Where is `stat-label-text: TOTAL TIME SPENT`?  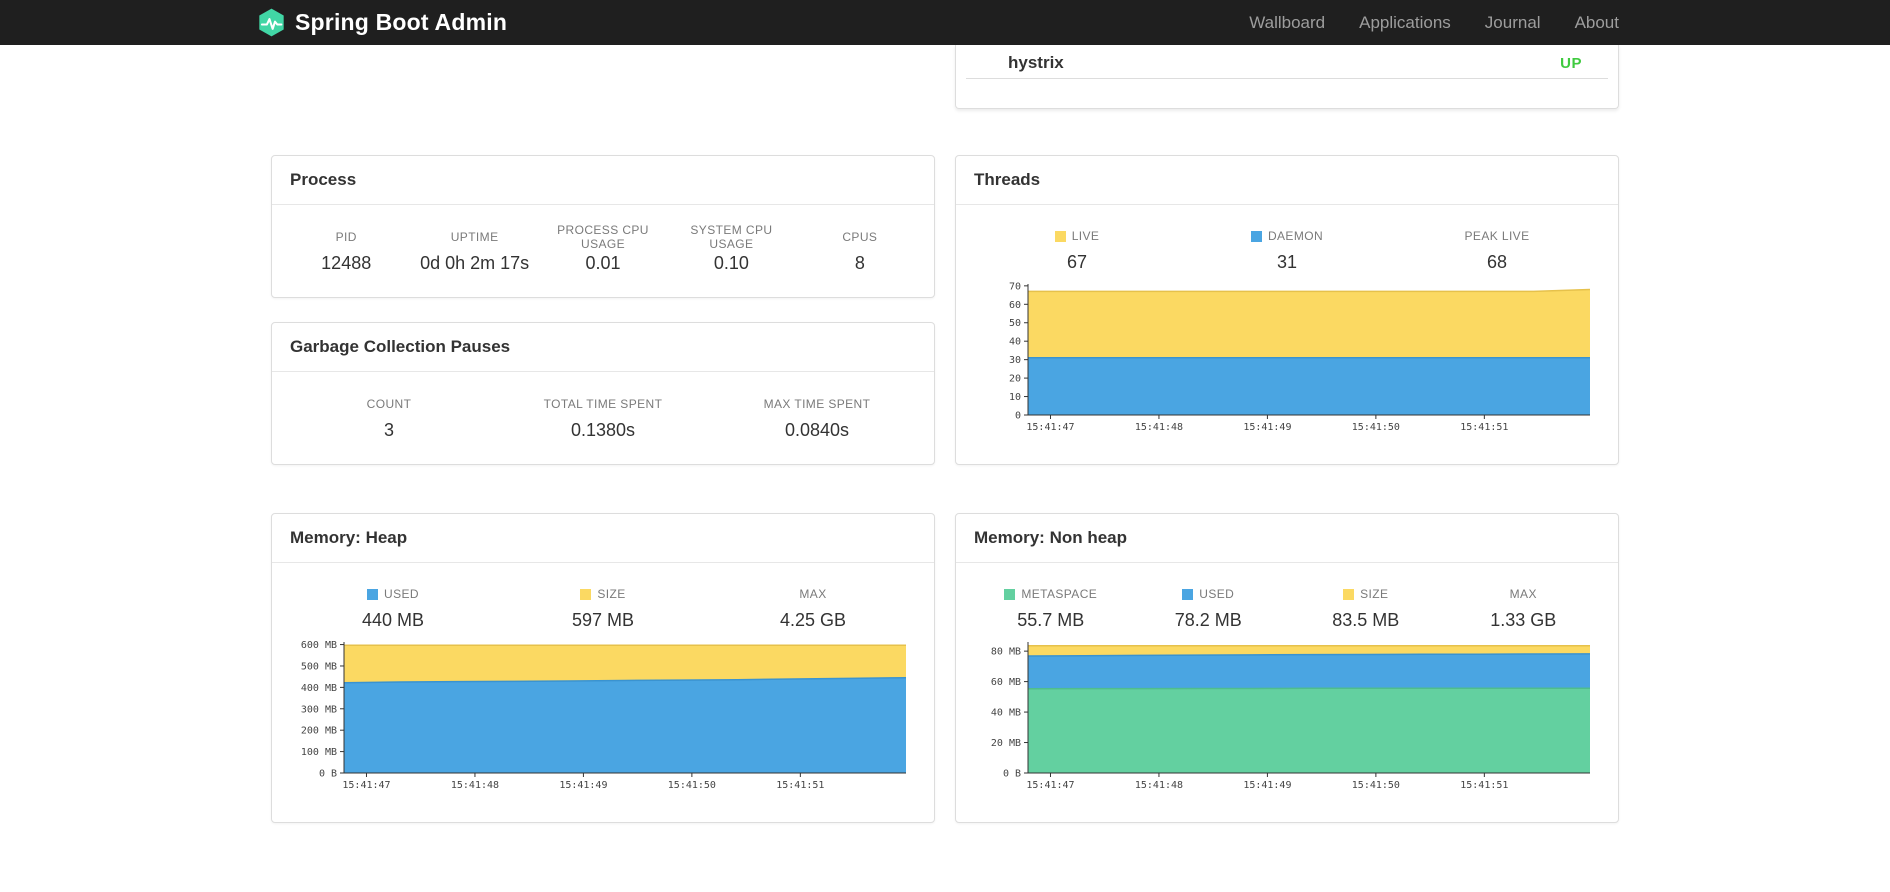 stat-label-text: TOTAL TIME SPENT is located at coordinates (603, 403).